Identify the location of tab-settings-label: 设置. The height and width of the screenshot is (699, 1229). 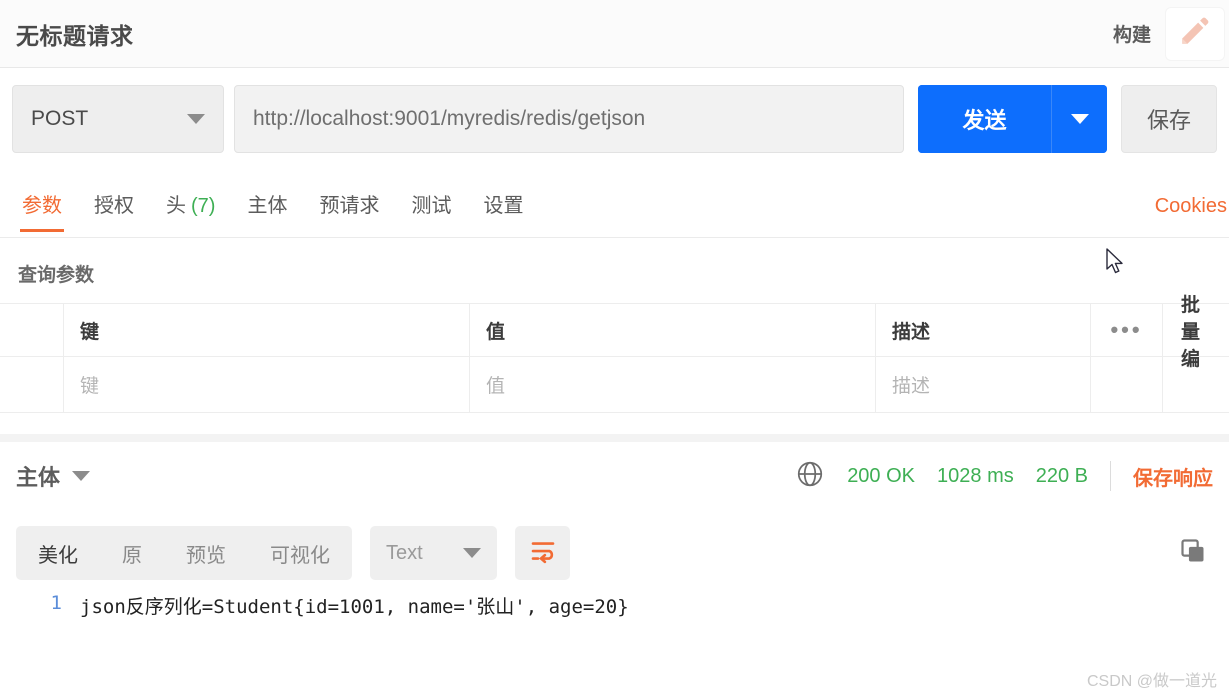
(503, 206).